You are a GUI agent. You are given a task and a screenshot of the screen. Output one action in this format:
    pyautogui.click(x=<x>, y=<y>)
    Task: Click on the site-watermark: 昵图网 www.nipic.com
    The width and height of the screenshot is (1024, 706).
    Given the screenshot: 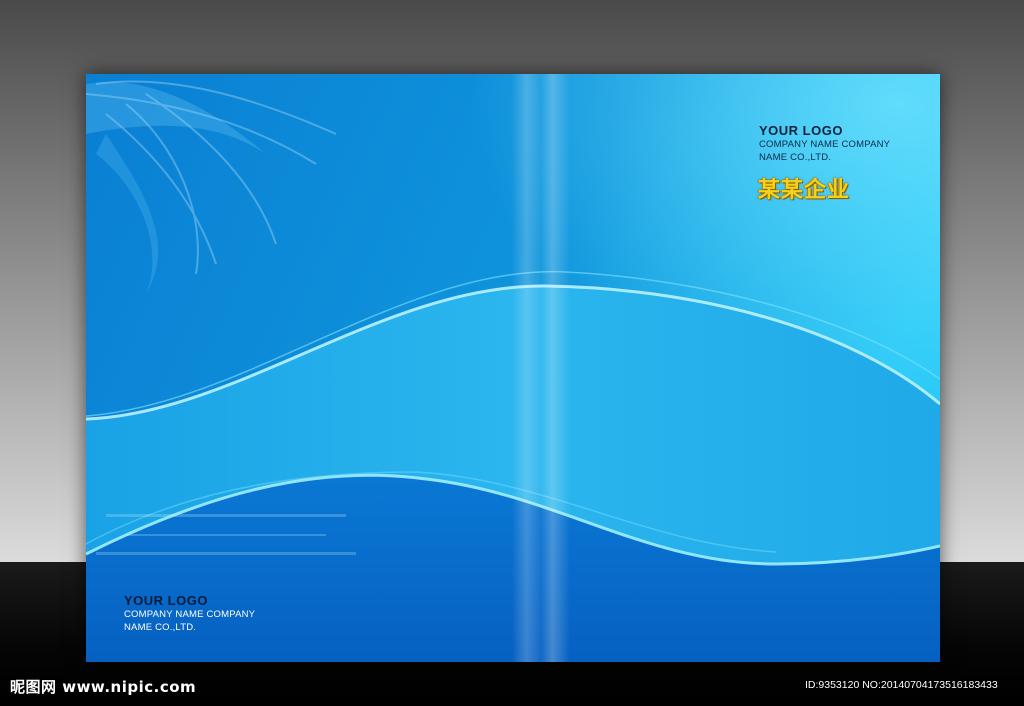 What is the action you would take?
    pyautogui.click(x=103, y=687)
    